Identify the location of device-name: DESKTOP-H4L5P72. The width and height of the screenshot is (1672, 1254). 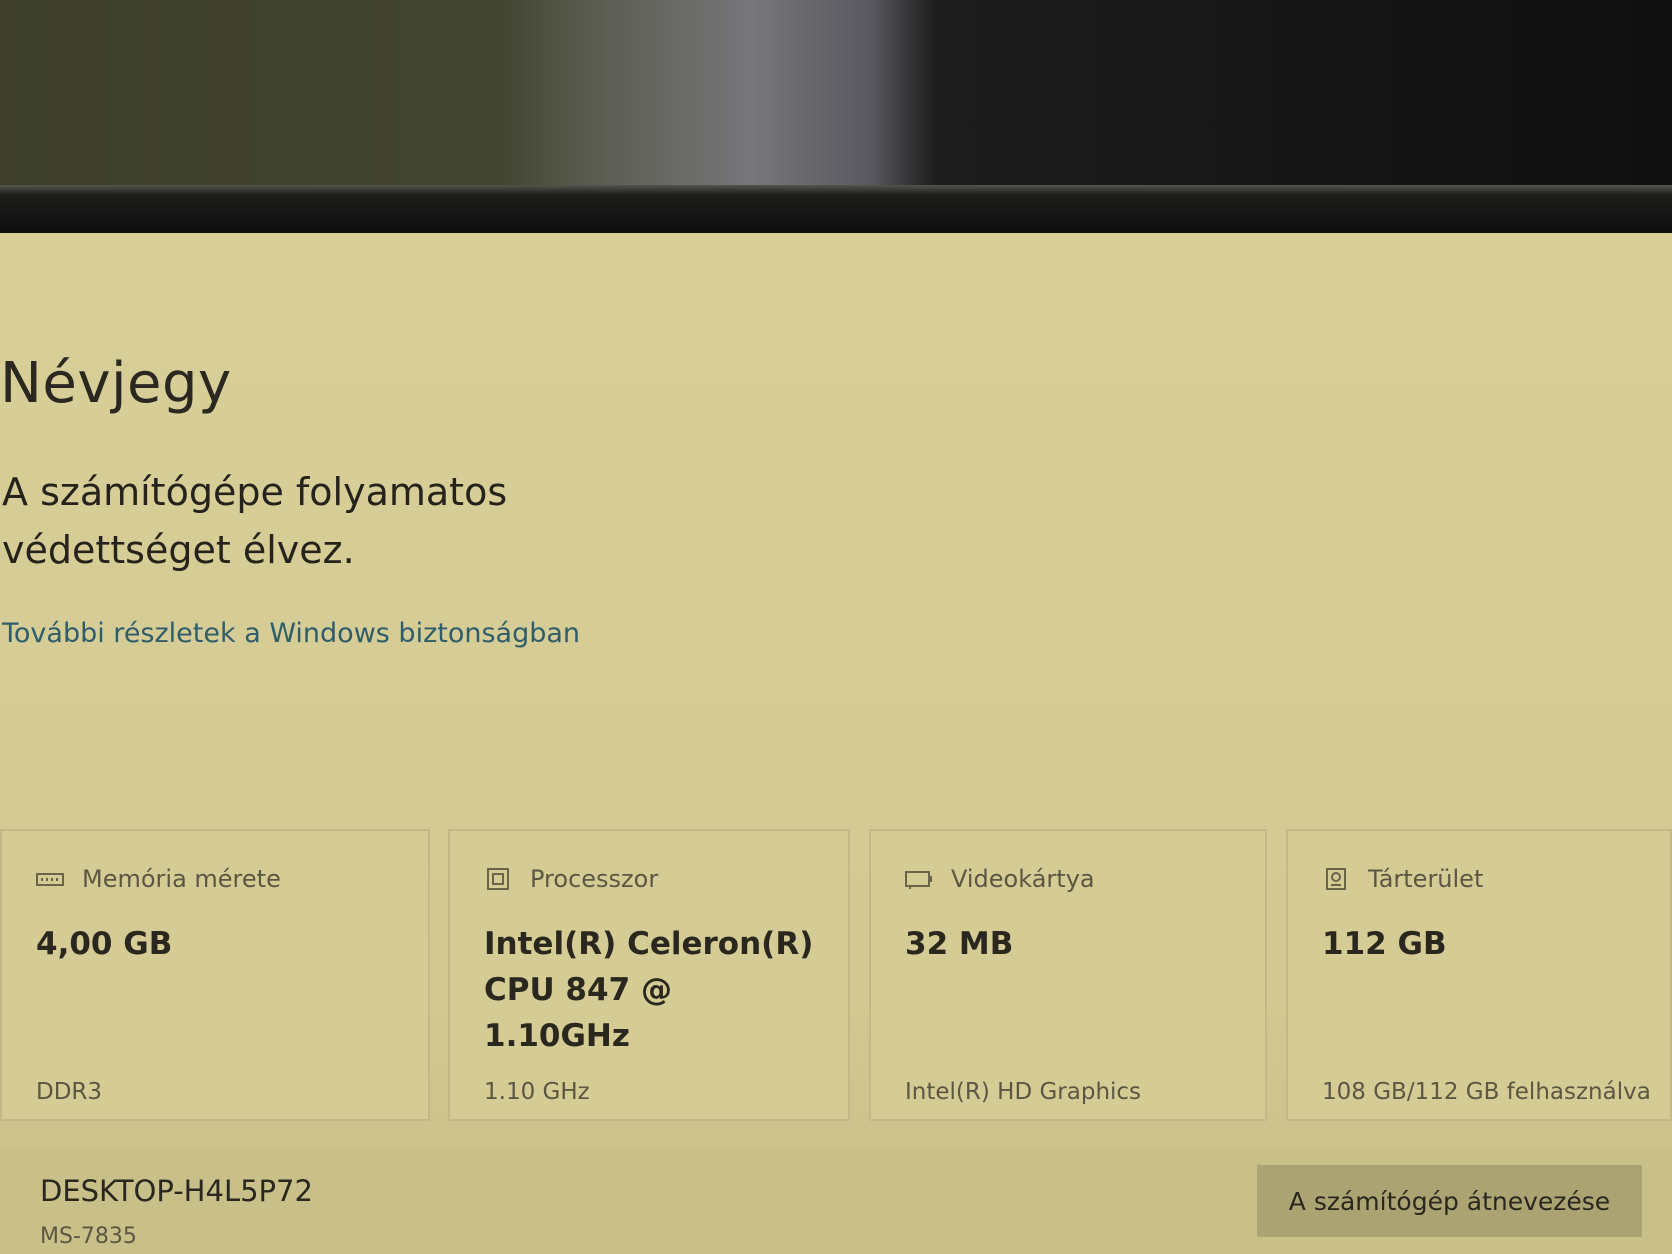
(176, 1191).